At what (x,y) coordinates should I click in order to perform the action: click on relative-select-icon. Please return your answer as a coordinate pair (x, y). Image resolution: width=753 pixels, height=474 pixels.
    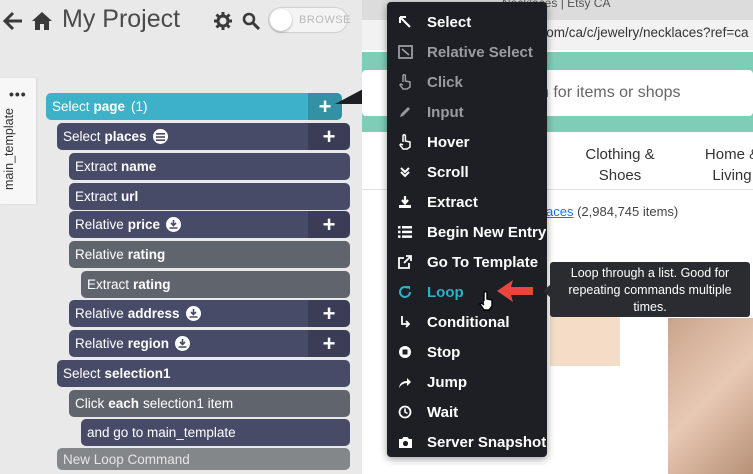
    Looking at the image, I should click on (405, 52).